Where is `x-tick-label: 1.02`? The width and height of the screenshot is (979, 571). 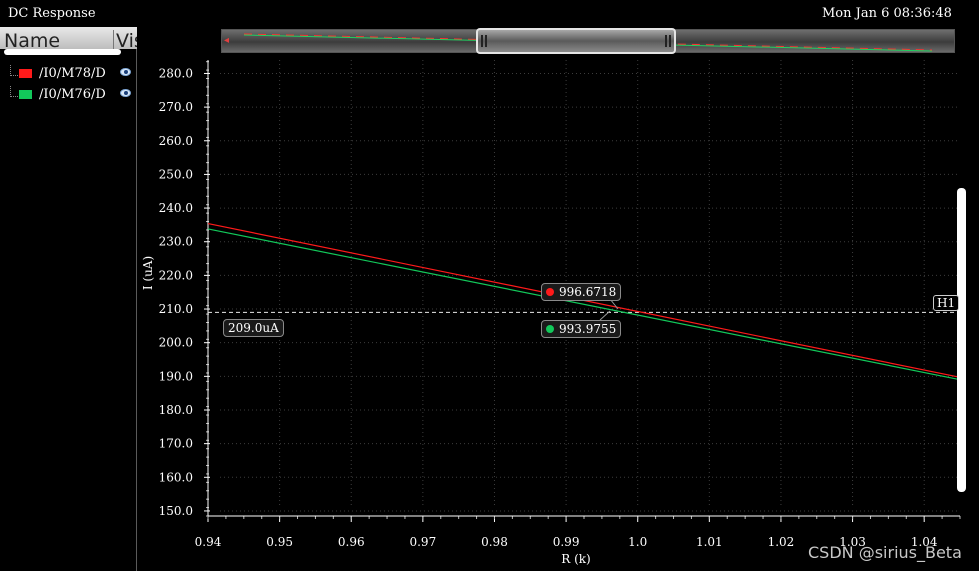
x-tick-label: 1.02 is located at coordinates (781, 542).